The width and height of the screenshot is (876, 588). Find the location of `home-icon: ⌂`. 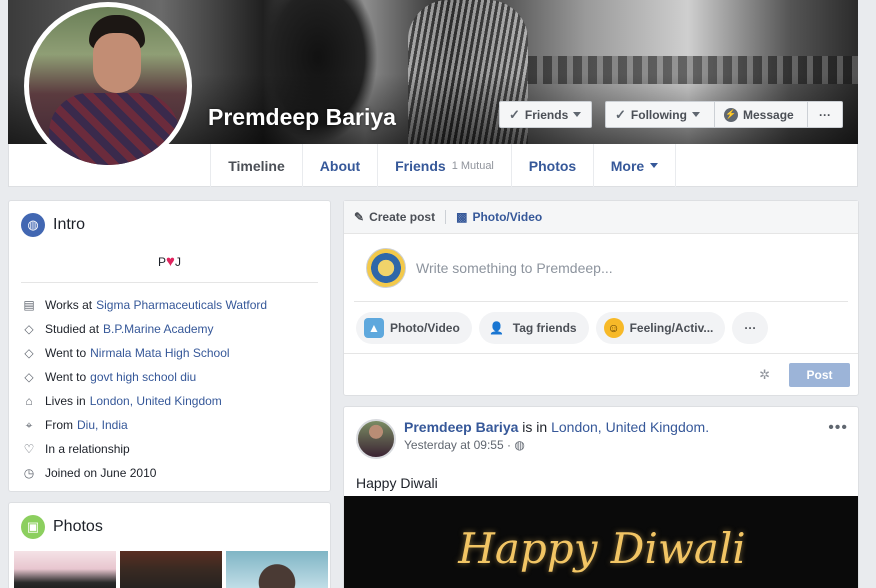

home-icon: ⌂ is located at coordinates (29, 401).